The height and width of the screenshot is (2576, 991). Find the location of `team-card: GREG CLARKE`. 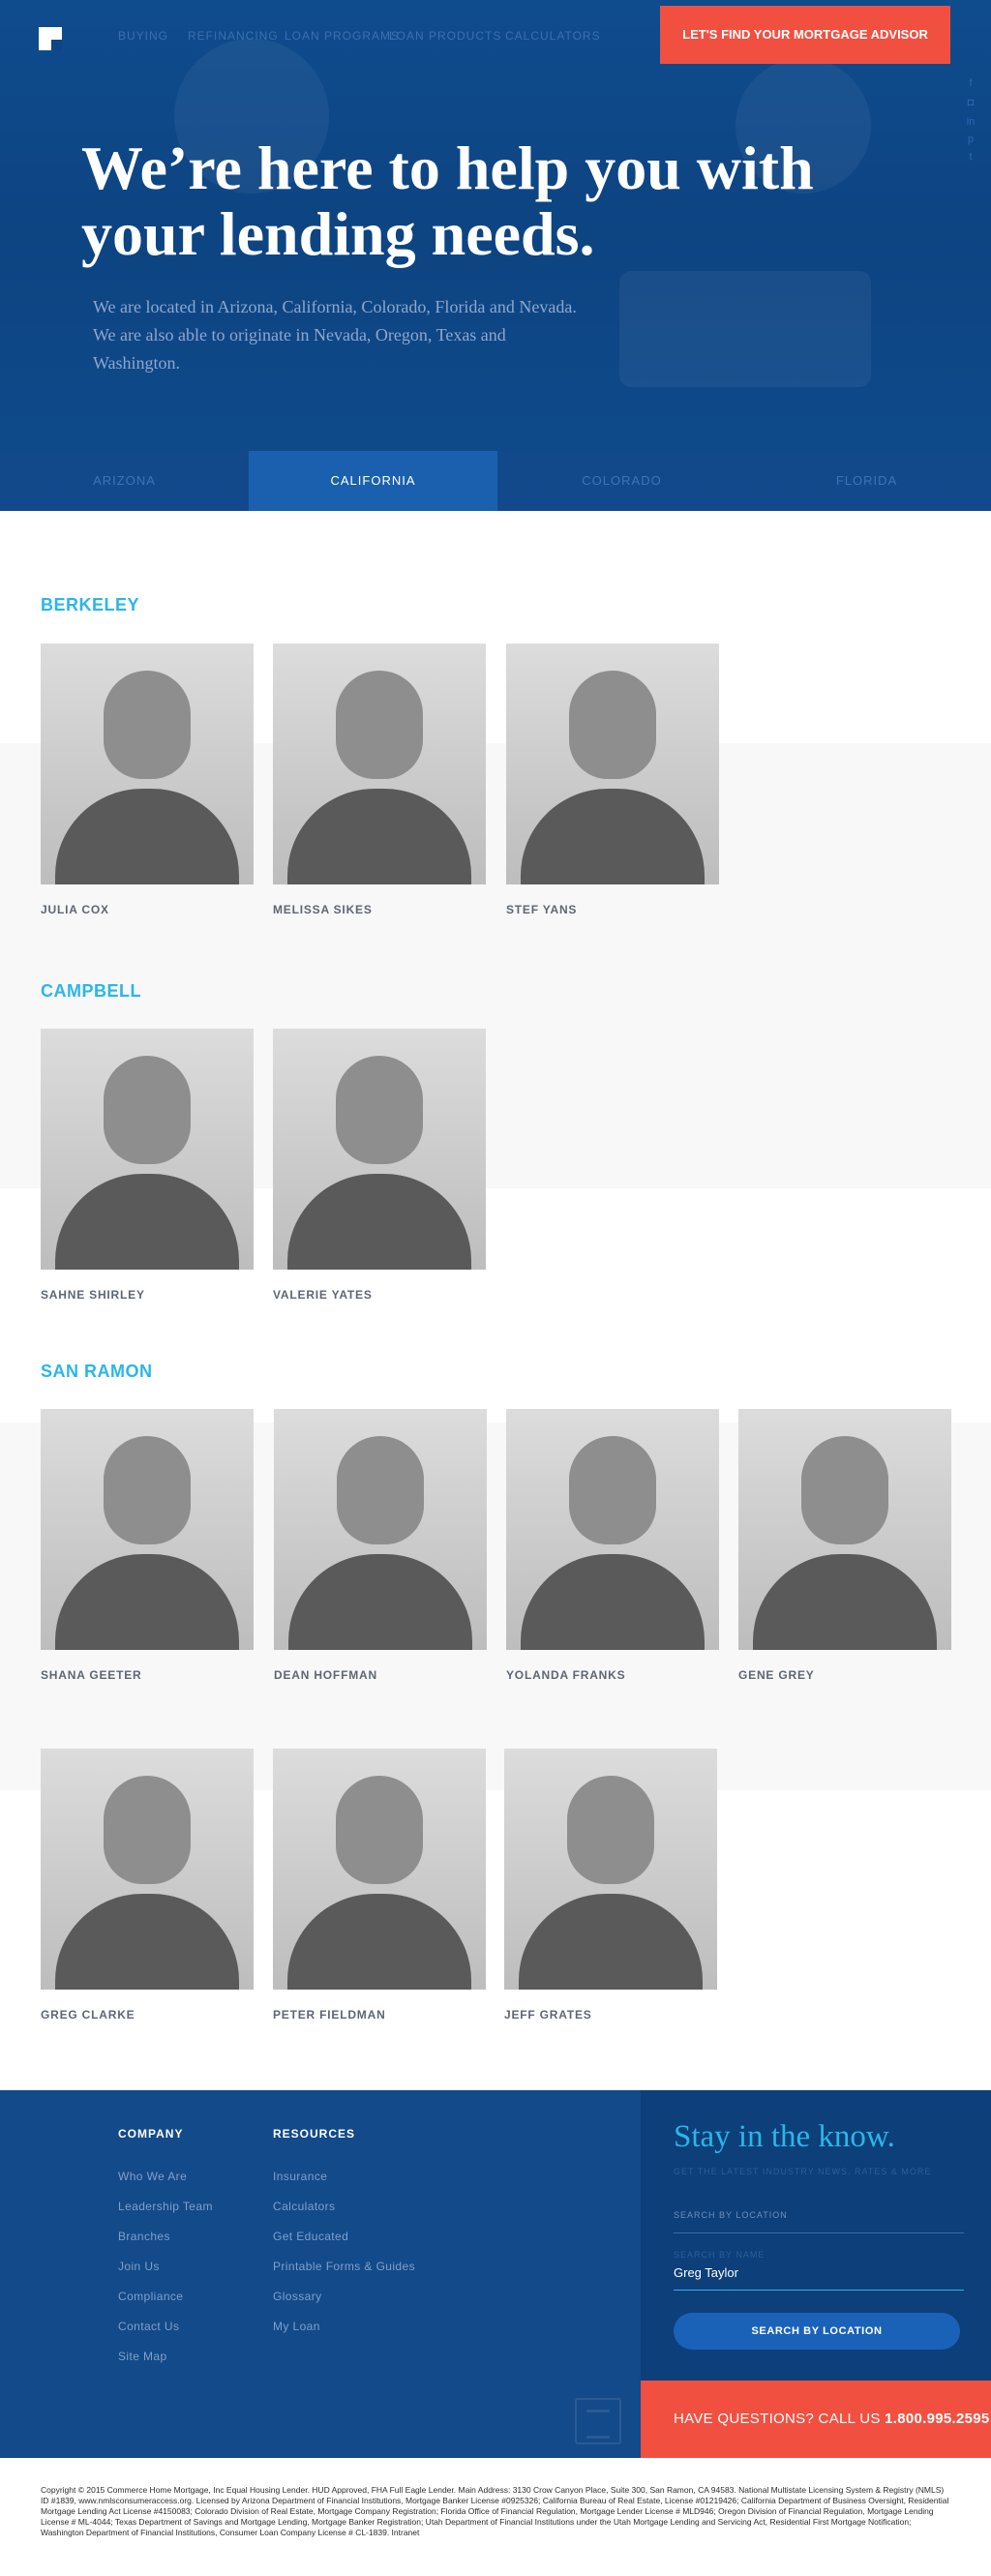

team-card: GREG CLARKE is located at coordinates (147, 1885).